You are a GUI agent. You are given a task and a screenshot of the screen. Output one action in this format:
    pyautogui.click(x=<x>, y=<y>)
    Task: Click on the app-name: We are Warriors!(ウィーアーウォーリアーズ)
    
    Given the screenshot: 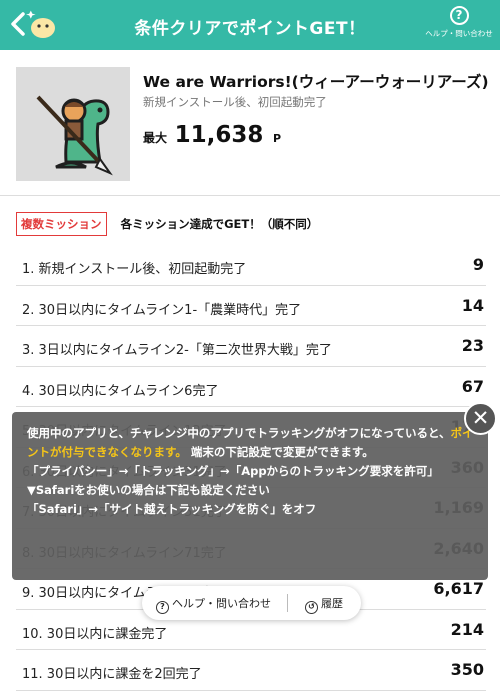 What is the action you would take?
    pyautogui.click(x=316, y=82)
    